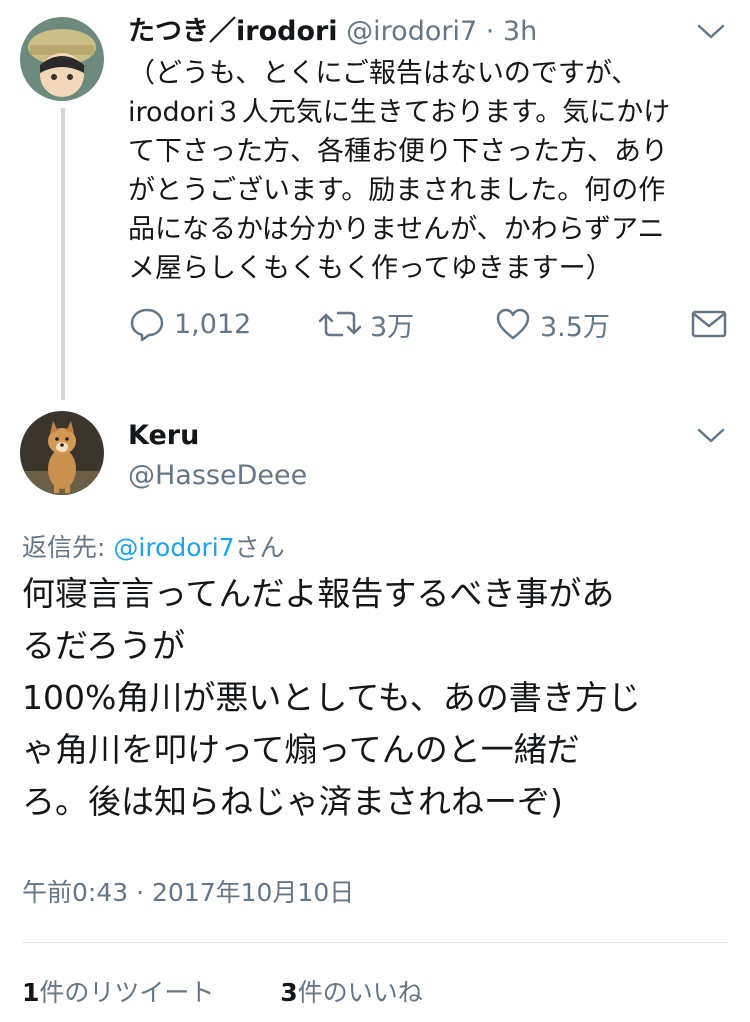 The height and width of the screenshot is (1022, 750). Describe the element at coordinates (68, 547) in the screenshot. I see `reply-to-prefix: 返信先:` at that location.